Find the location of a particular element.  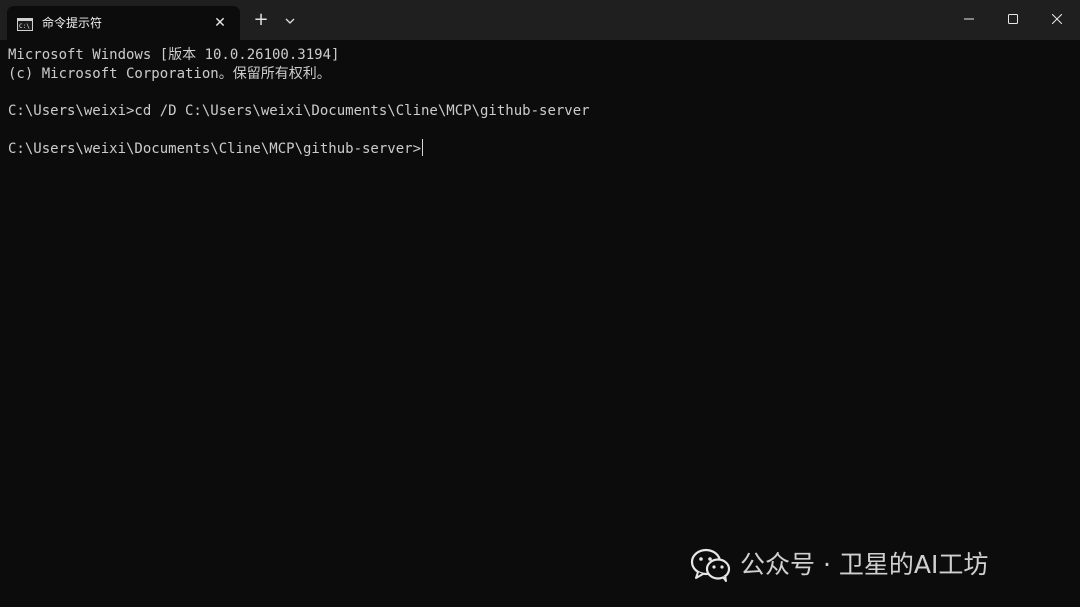

close-icon is located at coordinates (1057, 19).